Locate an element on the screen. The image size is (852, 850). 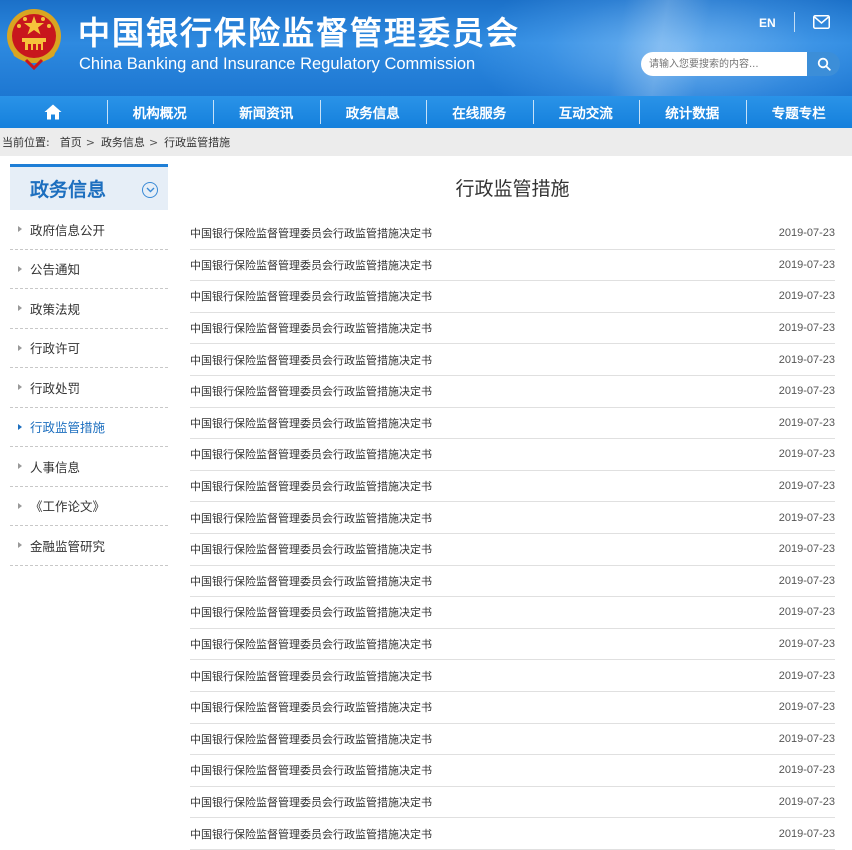
site-title-cn: 中国银行保险监督管理委员会 is located at coordinates (299, 31).